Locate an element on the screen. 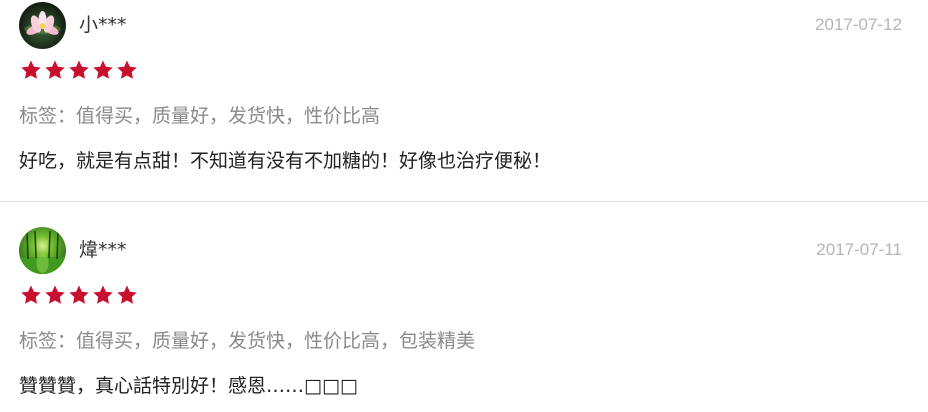  forest-icon is located at coordinates (42, 250).